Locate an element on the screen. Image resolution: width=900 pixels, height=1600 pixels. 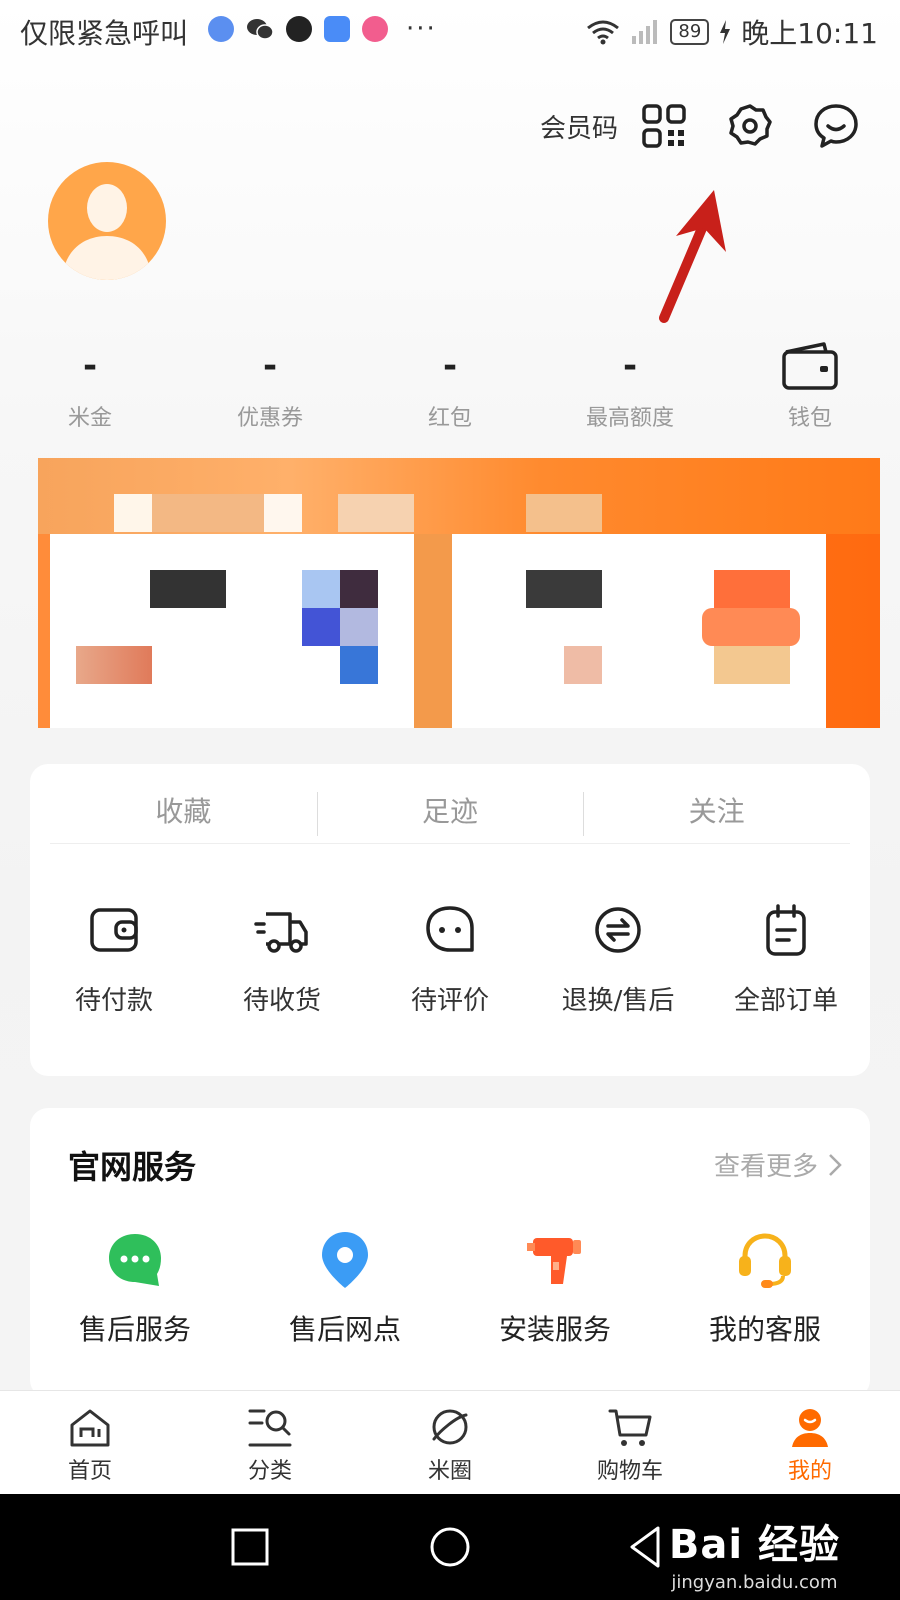
service-outlets: 售后网点 is located at coordinates (345, 1288).